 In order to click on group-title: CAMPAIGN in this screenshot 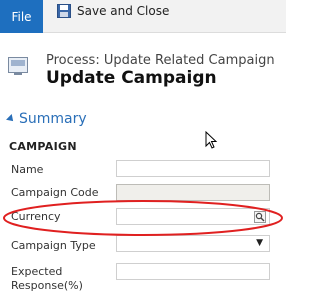, I will do `click(43, 146)`.